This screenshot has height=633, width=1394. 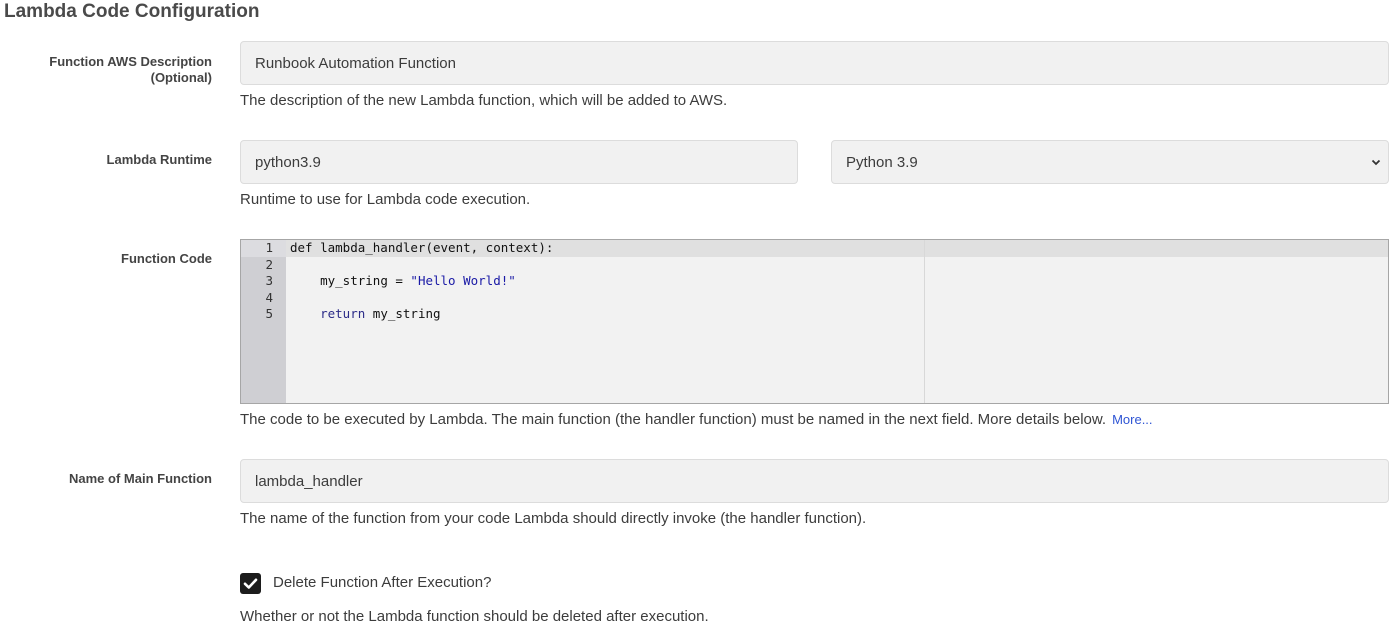 I want to click on code-variable: my_string, so click(x=354, y=280).